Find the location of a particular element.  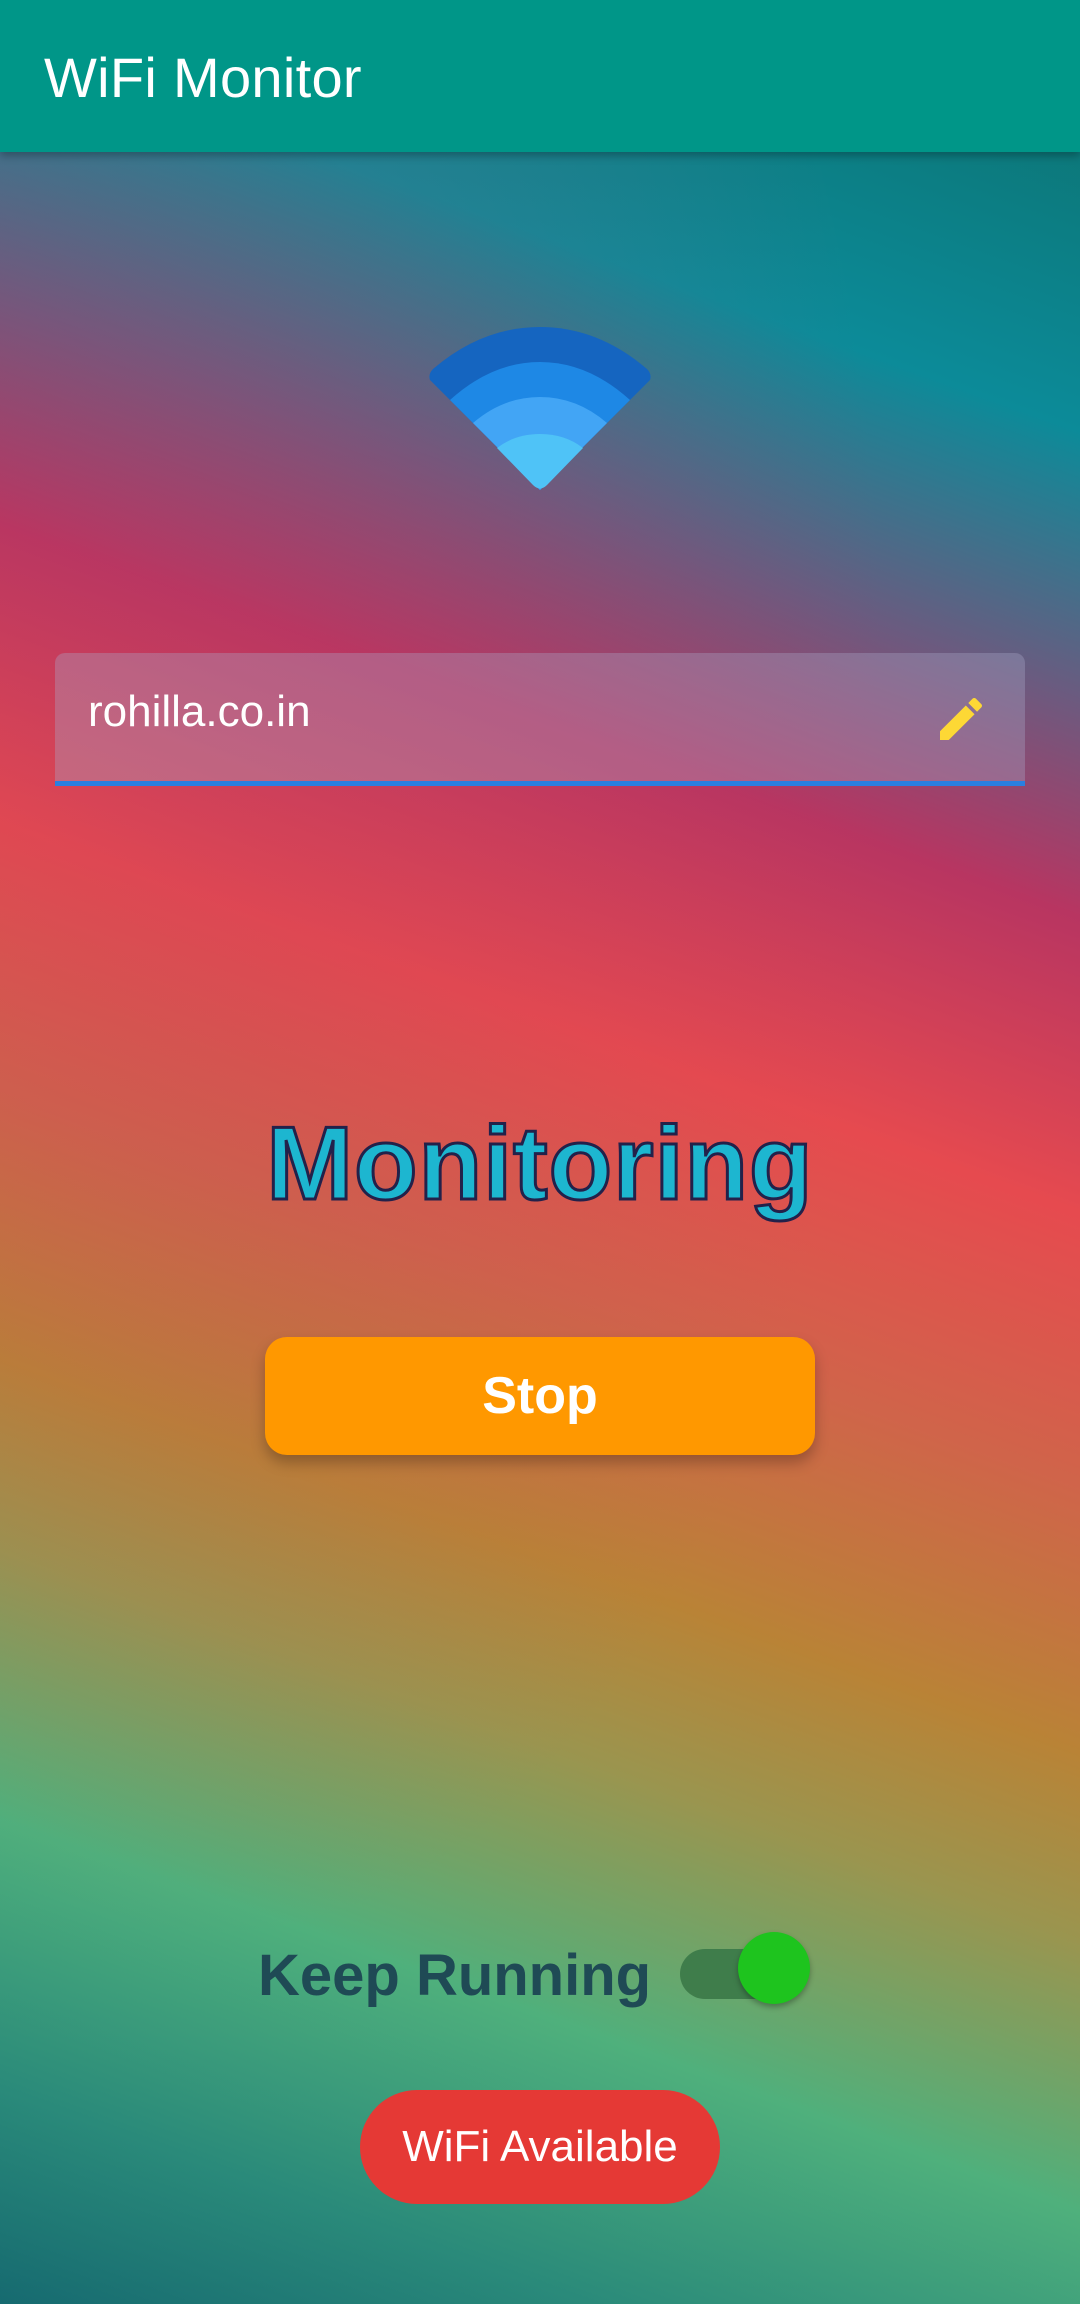

url-input-value: rohilla.co.in is located at coordinates (199, 711).